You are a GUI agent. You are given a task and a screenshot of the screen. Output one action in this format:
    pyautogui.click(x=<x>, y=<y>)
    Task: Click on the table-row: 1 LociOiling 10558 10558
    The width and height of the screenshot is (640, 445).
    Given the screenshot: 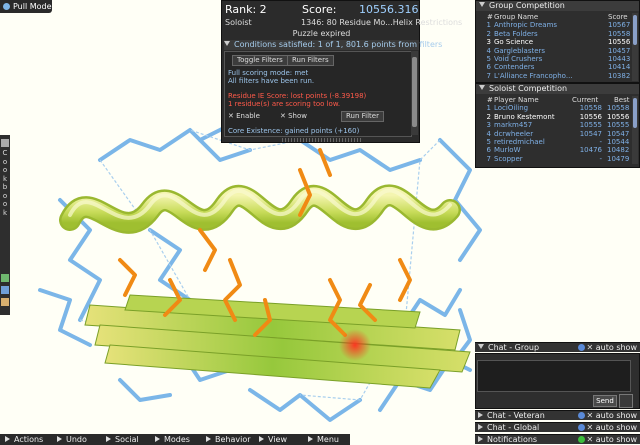 What is the action you would take?
    pyautogui.click(x=554, y=108)
    